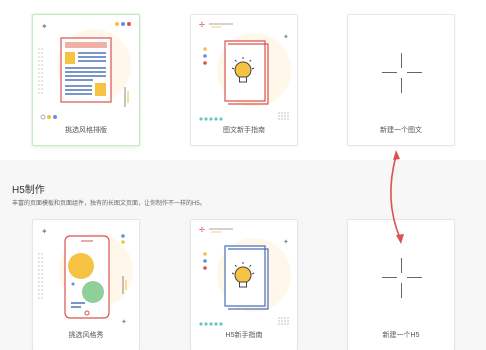 The width and height of the screenshot is (486, 350). Describe the element at coordinates (244, 80) in the screenshot. I see `graphic-beginner-guide-card: ✢ ✦ 图文新手指南` at that location.